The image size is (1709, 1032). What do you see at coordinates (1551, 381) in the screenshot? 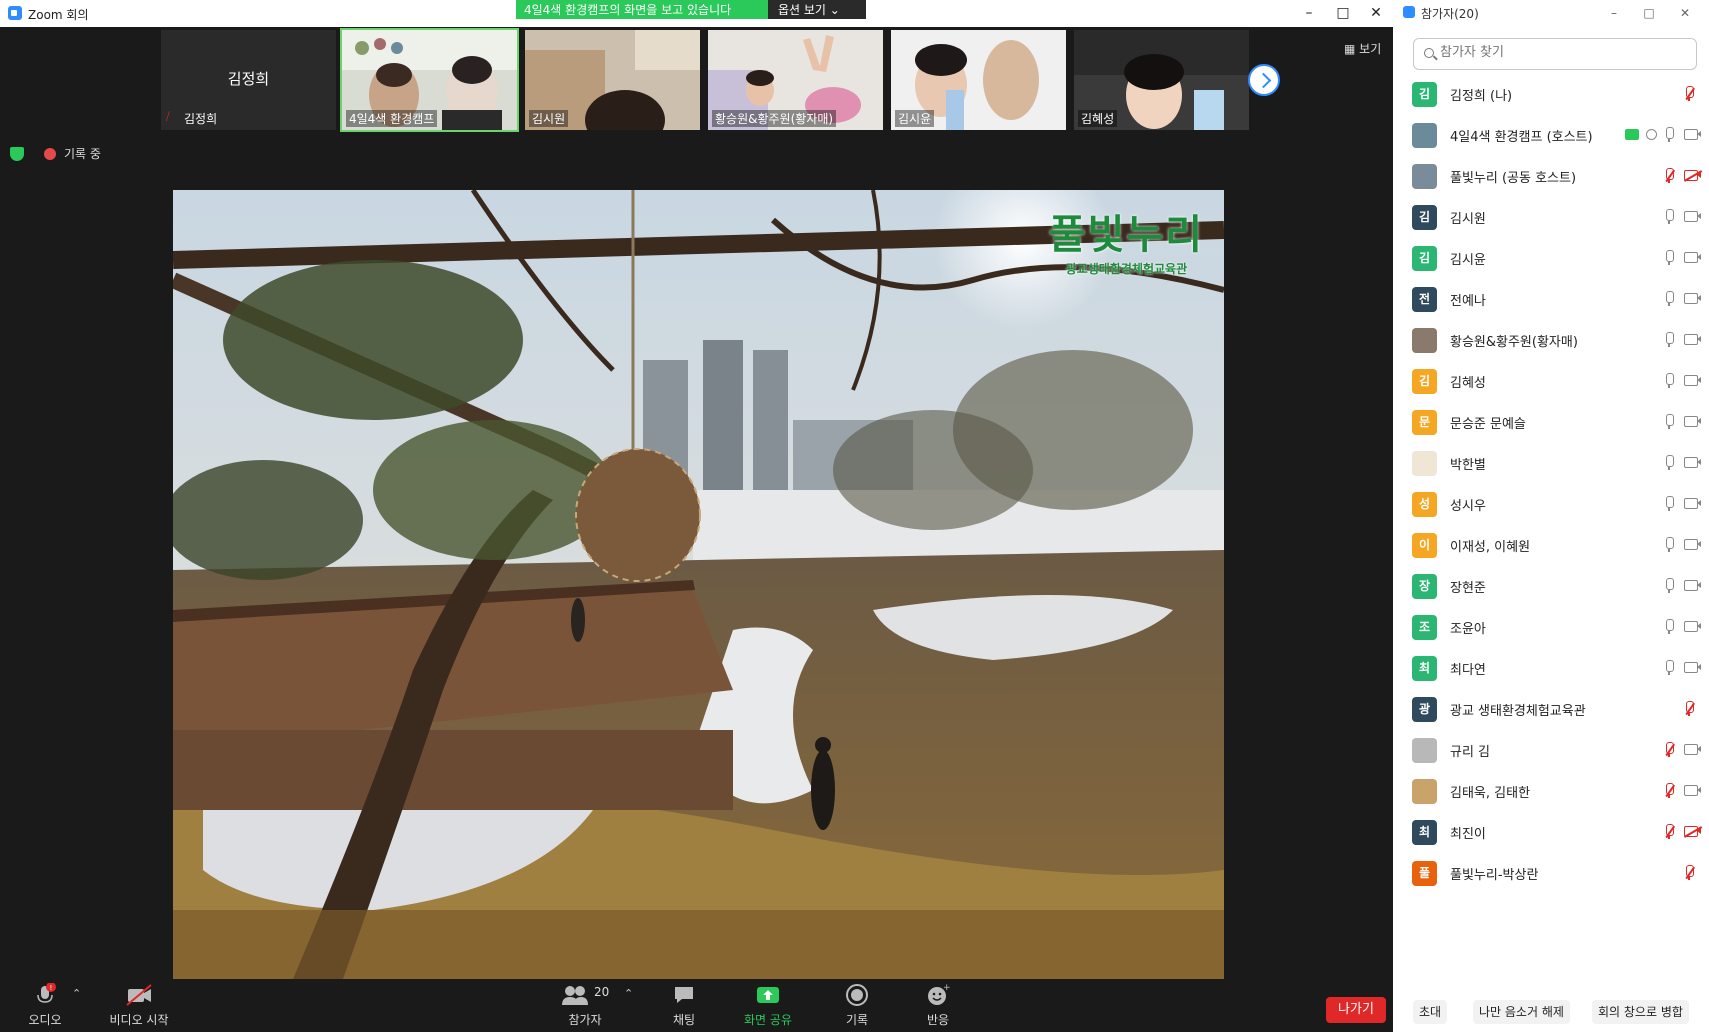
I see `participant-row: 김 김혜성` at bounding box center [1551, 381].